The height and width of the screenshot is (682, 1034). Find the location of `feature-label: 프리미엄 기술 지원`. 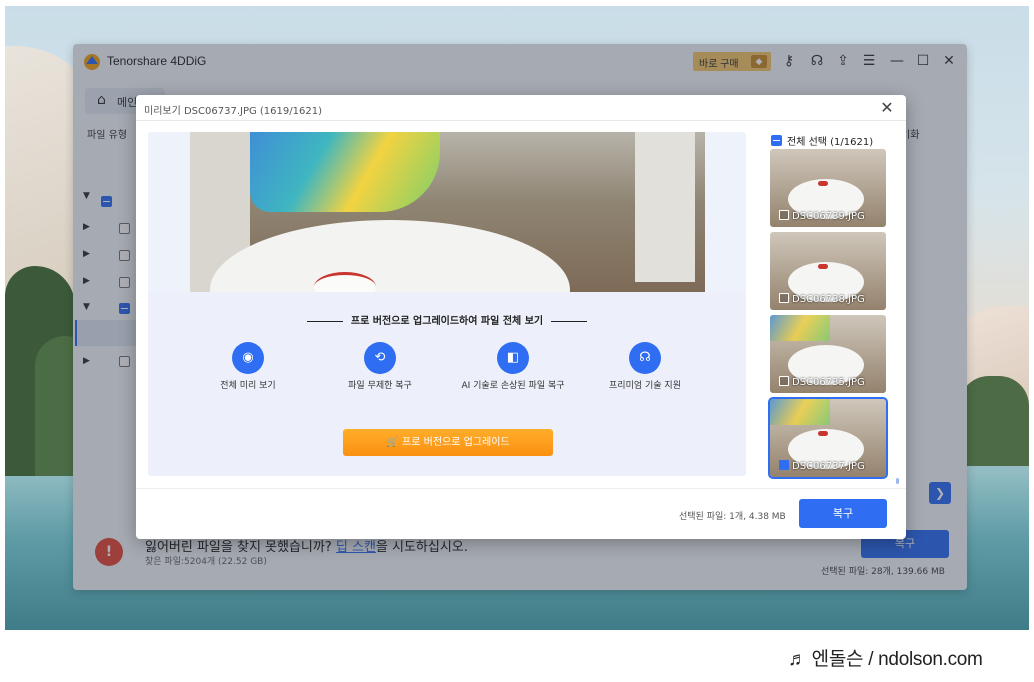

feature-label: 프리미엄 기술 지원 is located at coordinates (645, 386).